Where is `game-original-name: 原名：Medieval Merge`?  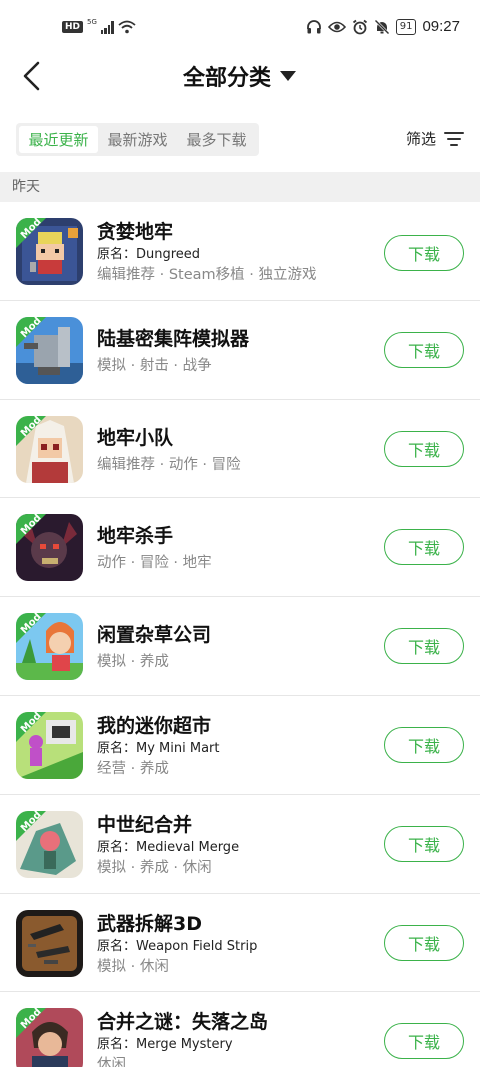
game-original-name: 原名：Medieval Merge is located at coordinates (168, 847).